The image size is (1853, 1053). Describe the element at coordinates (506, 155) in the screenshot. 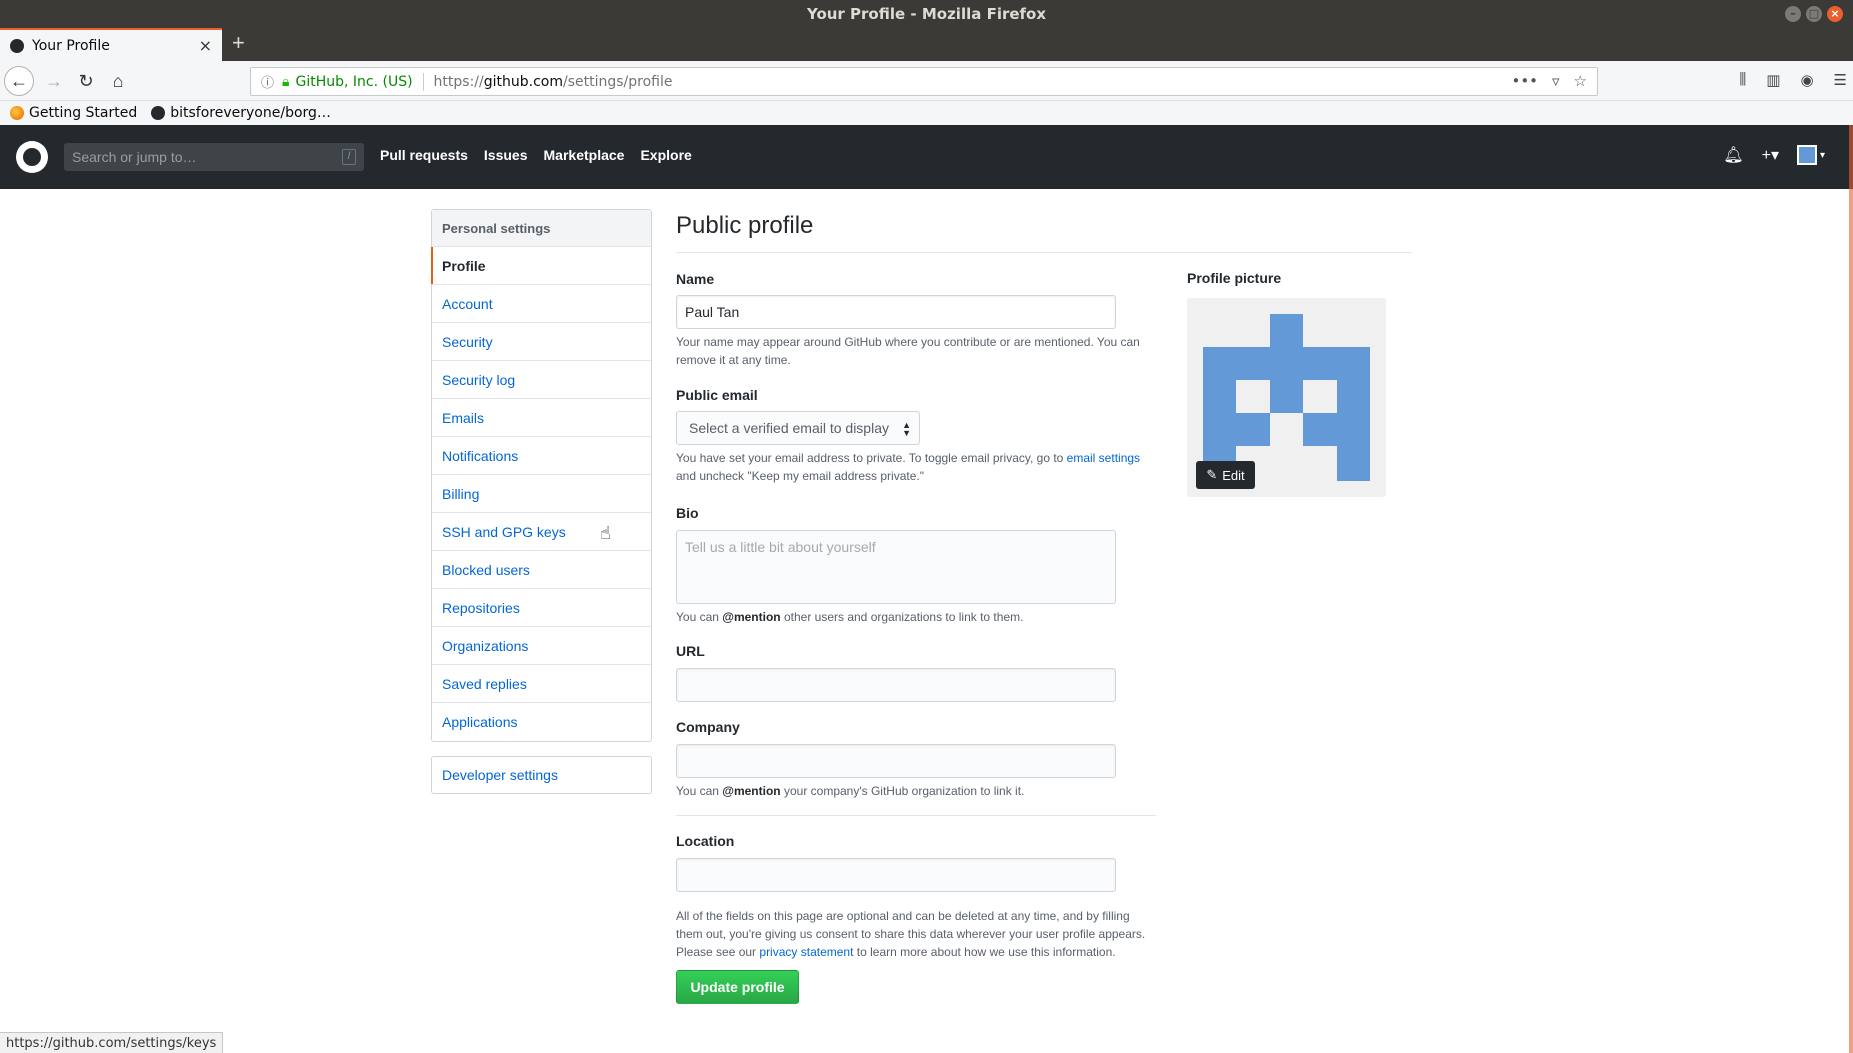

I see `nav-issues: Issues` at that location.